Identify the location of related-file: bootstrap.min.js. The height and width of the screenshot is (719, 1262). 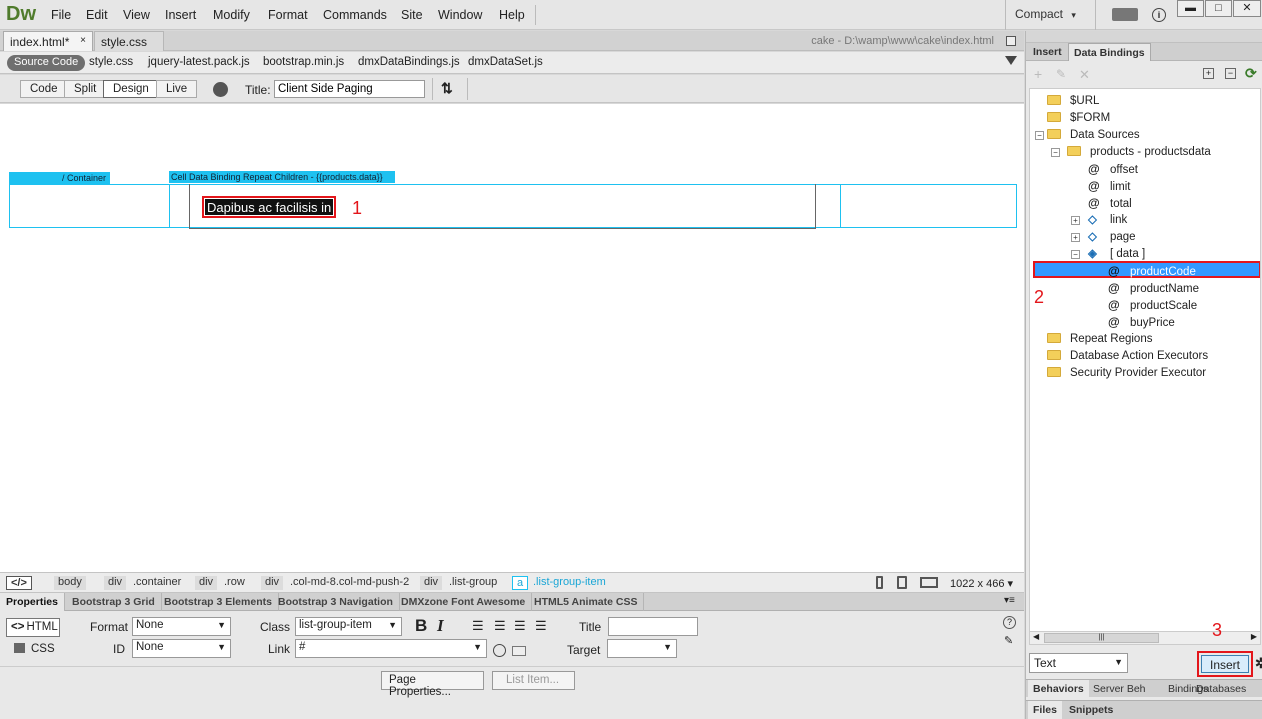
(303, 62).